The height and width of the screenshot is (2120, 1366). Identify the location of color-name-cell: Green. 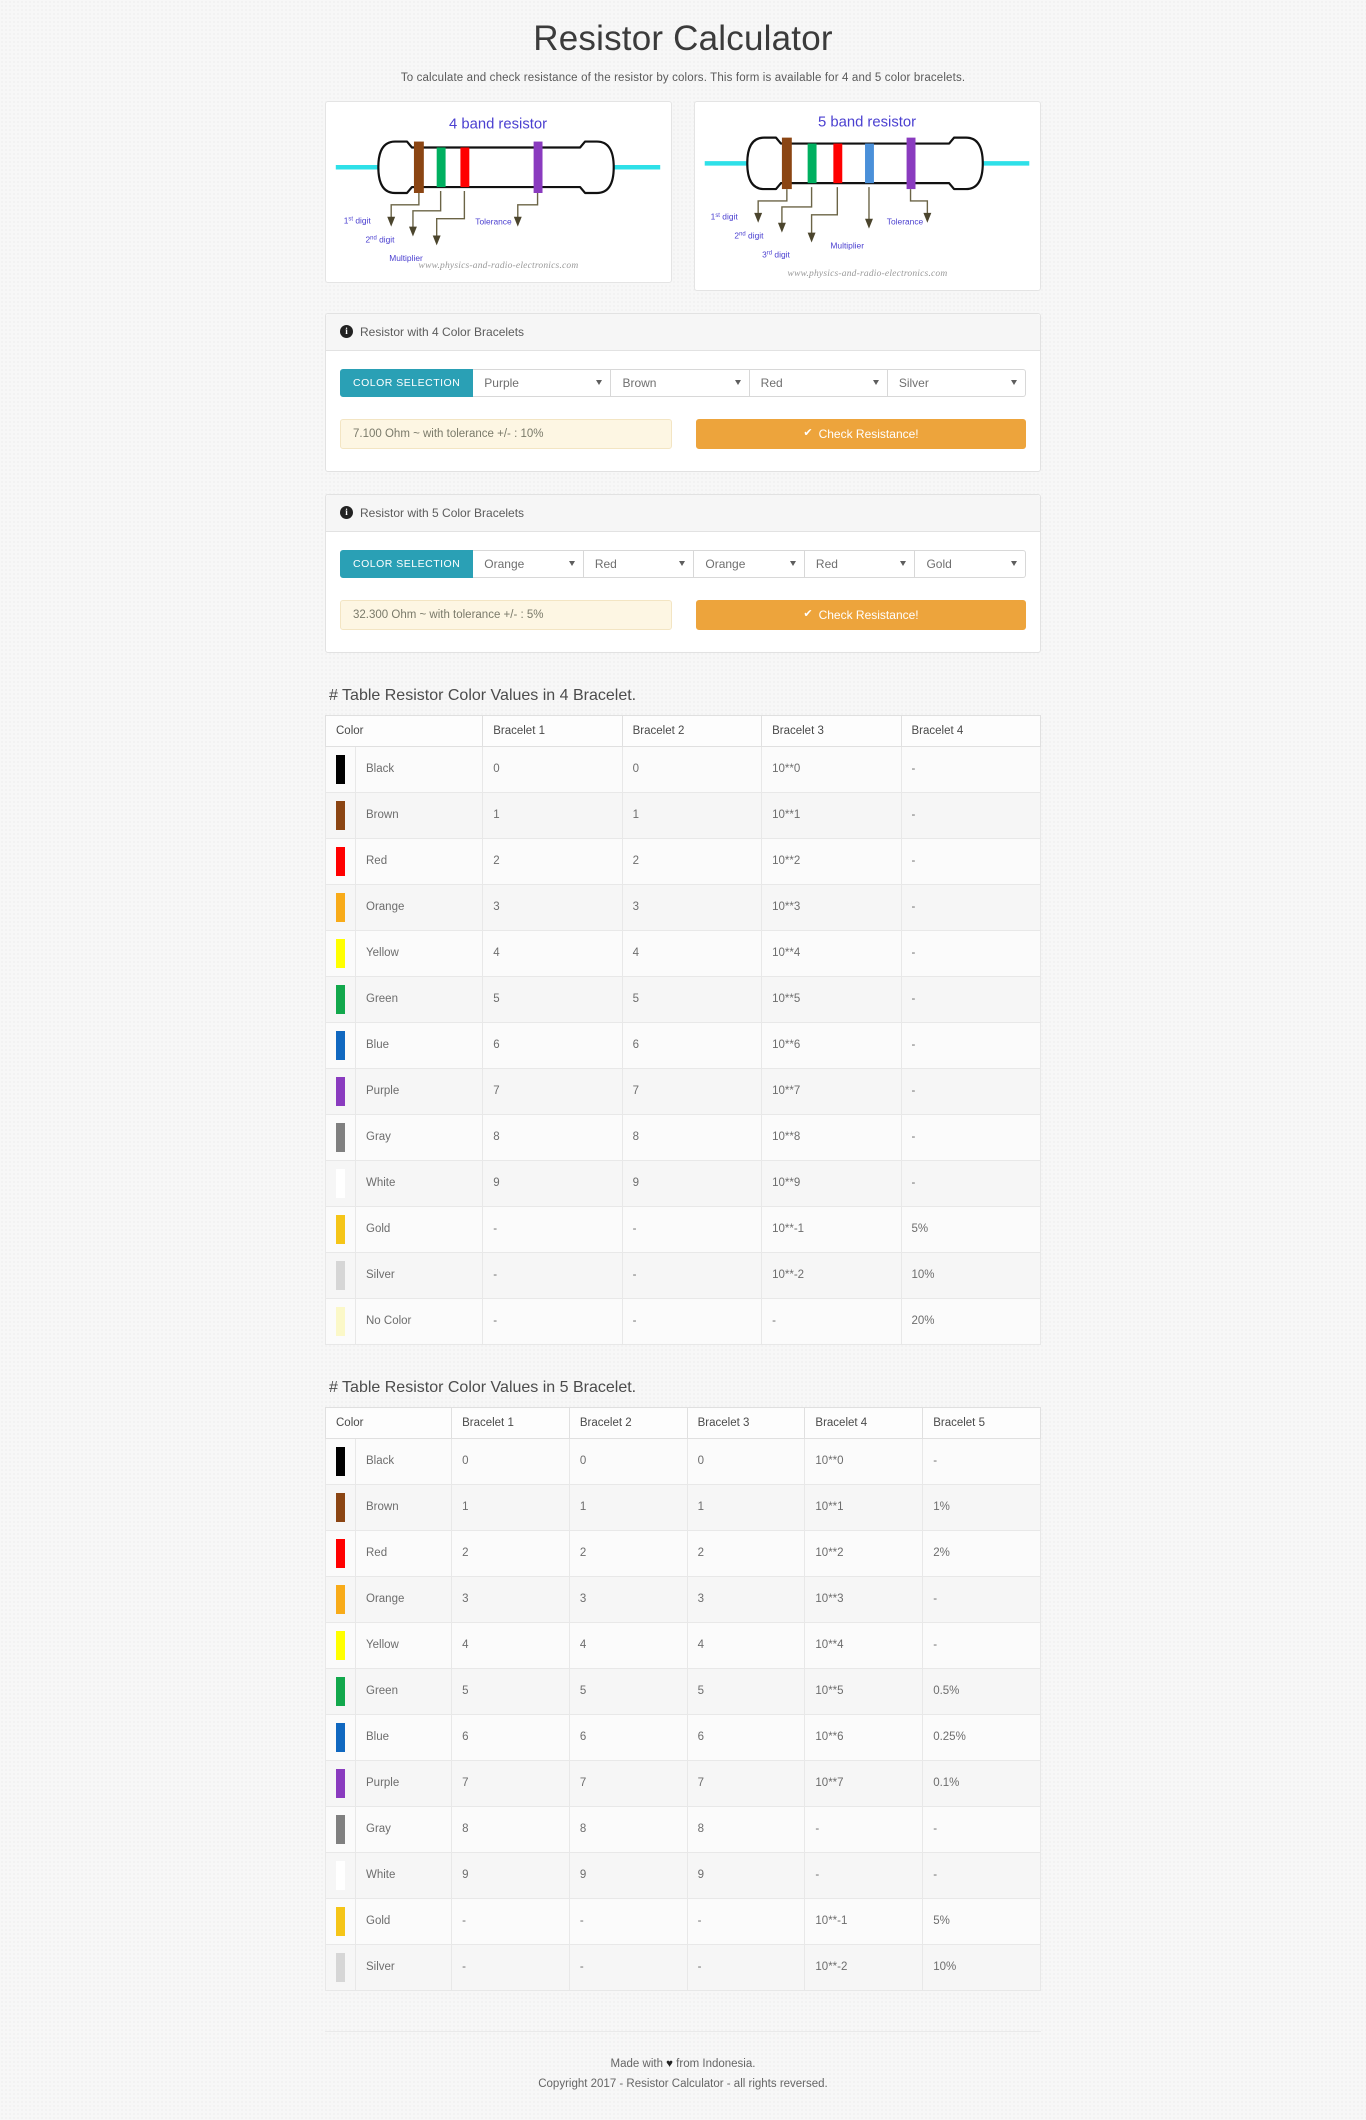
(403, 1691).